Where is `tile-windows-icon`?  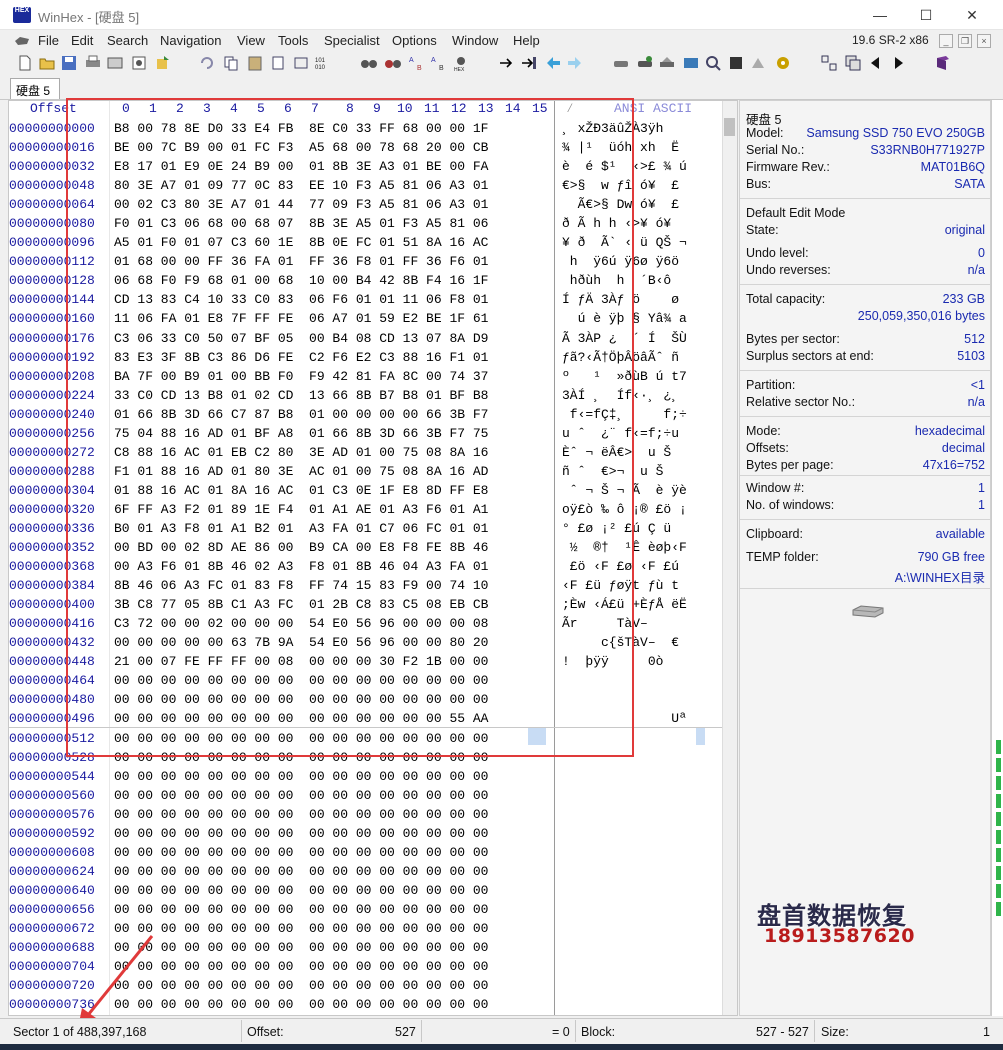
tile-windows-icon is located at coordinates (829, 63).